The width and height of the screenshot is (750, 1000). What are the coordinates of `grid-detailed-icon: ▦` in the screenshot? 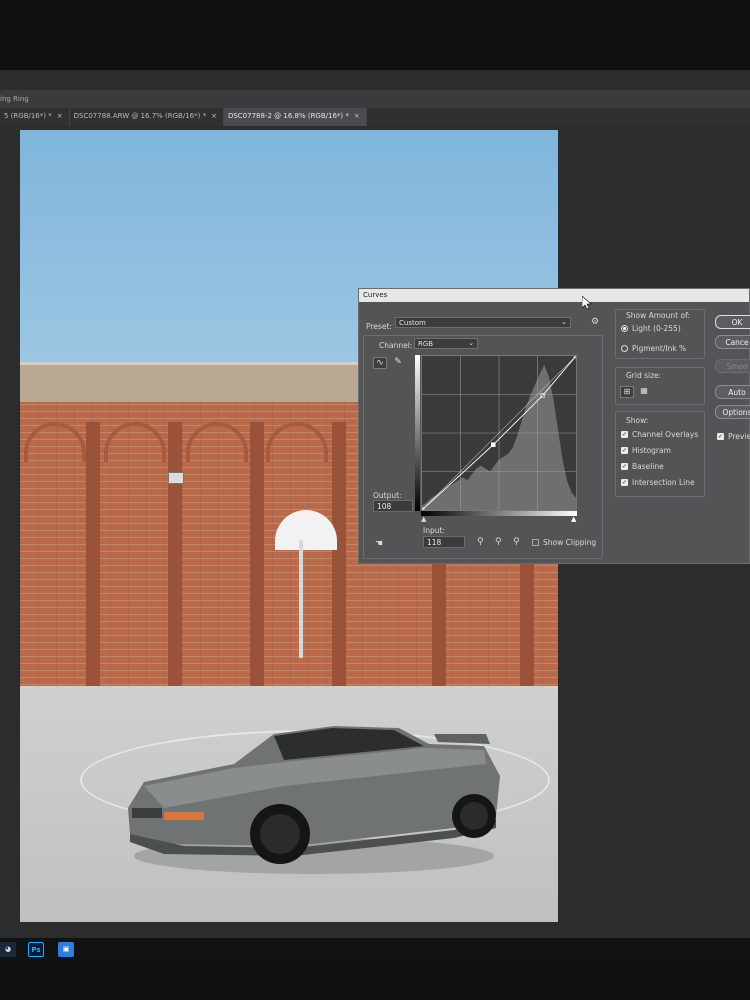 It's located at (644, 392).